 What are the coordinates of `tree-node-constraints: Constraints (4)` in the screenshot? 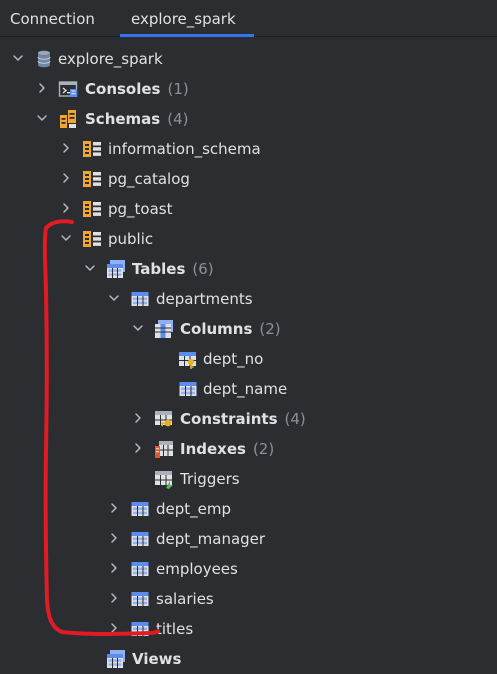 It's located at (248, 419).